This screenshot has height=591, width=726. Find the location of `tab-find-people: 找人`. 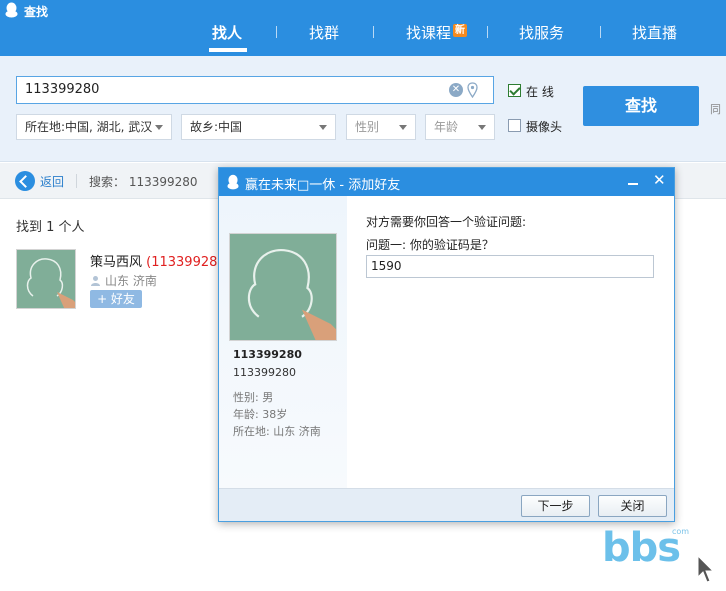

tab-find-people: 找人 is located at coordinates (227, 33).